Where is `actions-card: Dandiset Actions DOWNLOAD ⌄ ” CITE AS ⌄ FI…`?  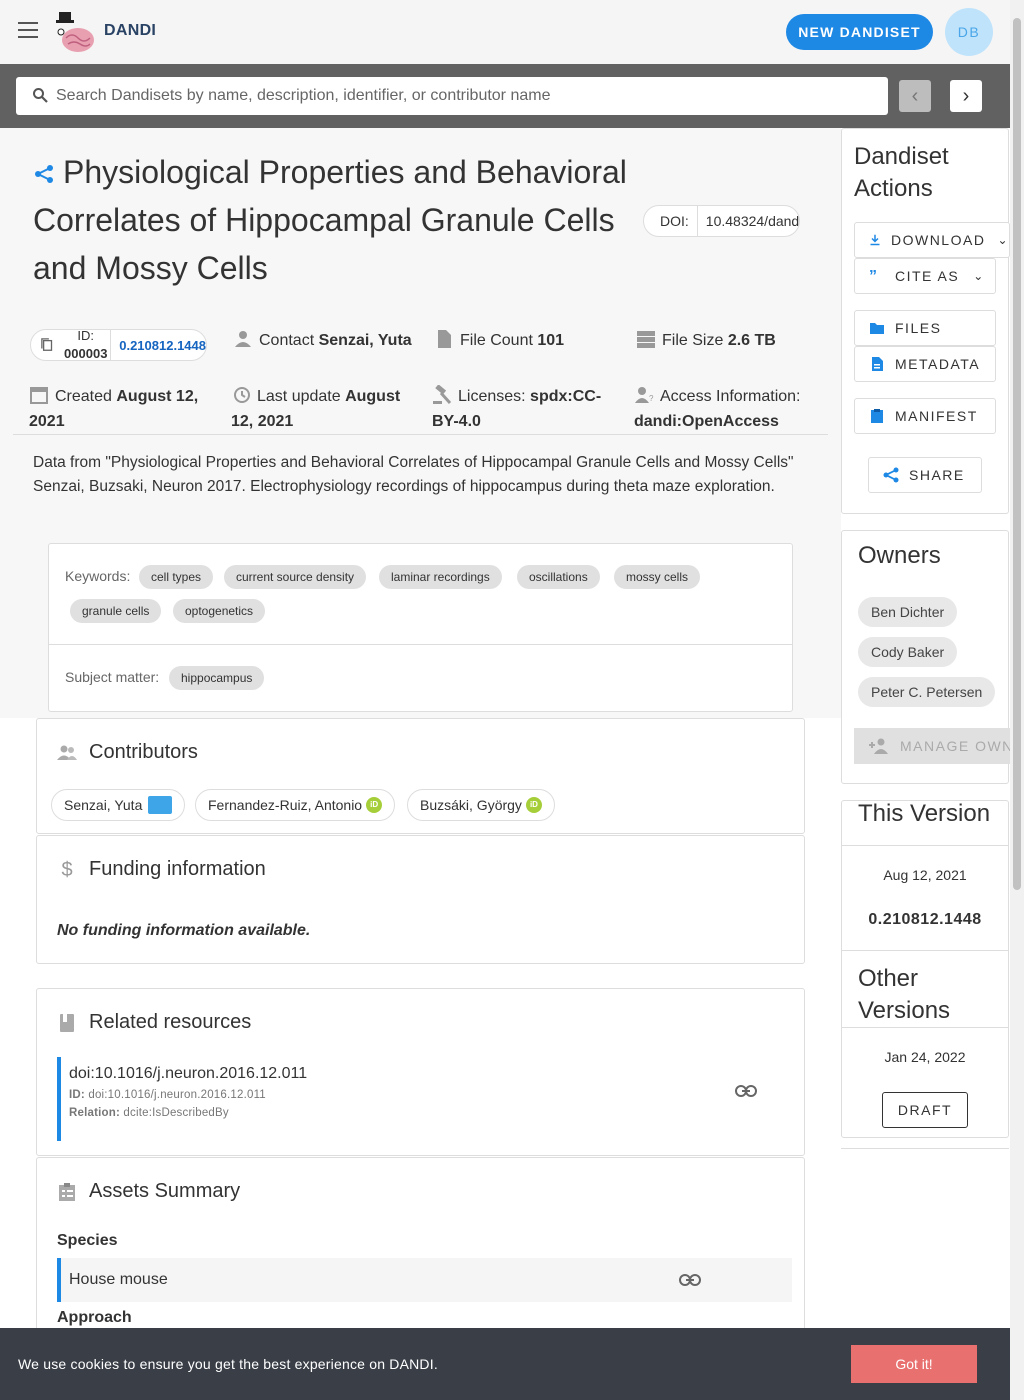
actions-card: Dandiset Actions DOWNLOAD ⌄ ” CITE AS ⌄ FI… is located at coordinates (925, 321).